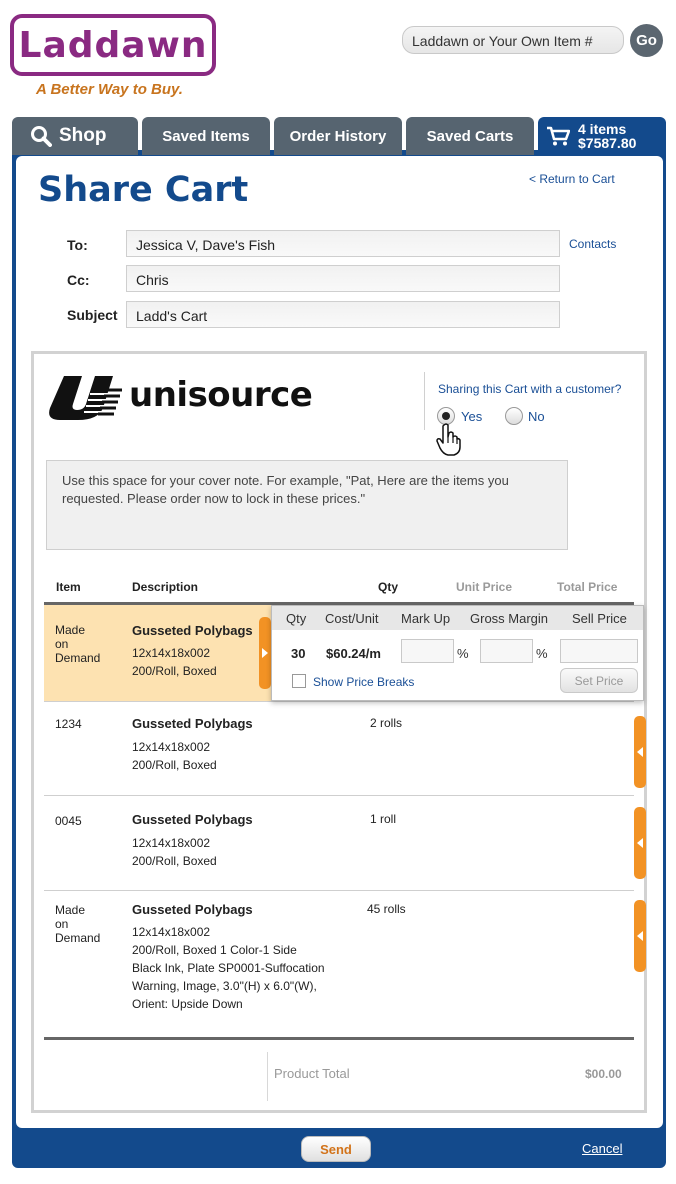  What do you see at coordinates (174, 756) in the screenshot?
I see `row2-desc: 12x14x18x002 200/Roll, Boxed` at bounding box center [174, 756].